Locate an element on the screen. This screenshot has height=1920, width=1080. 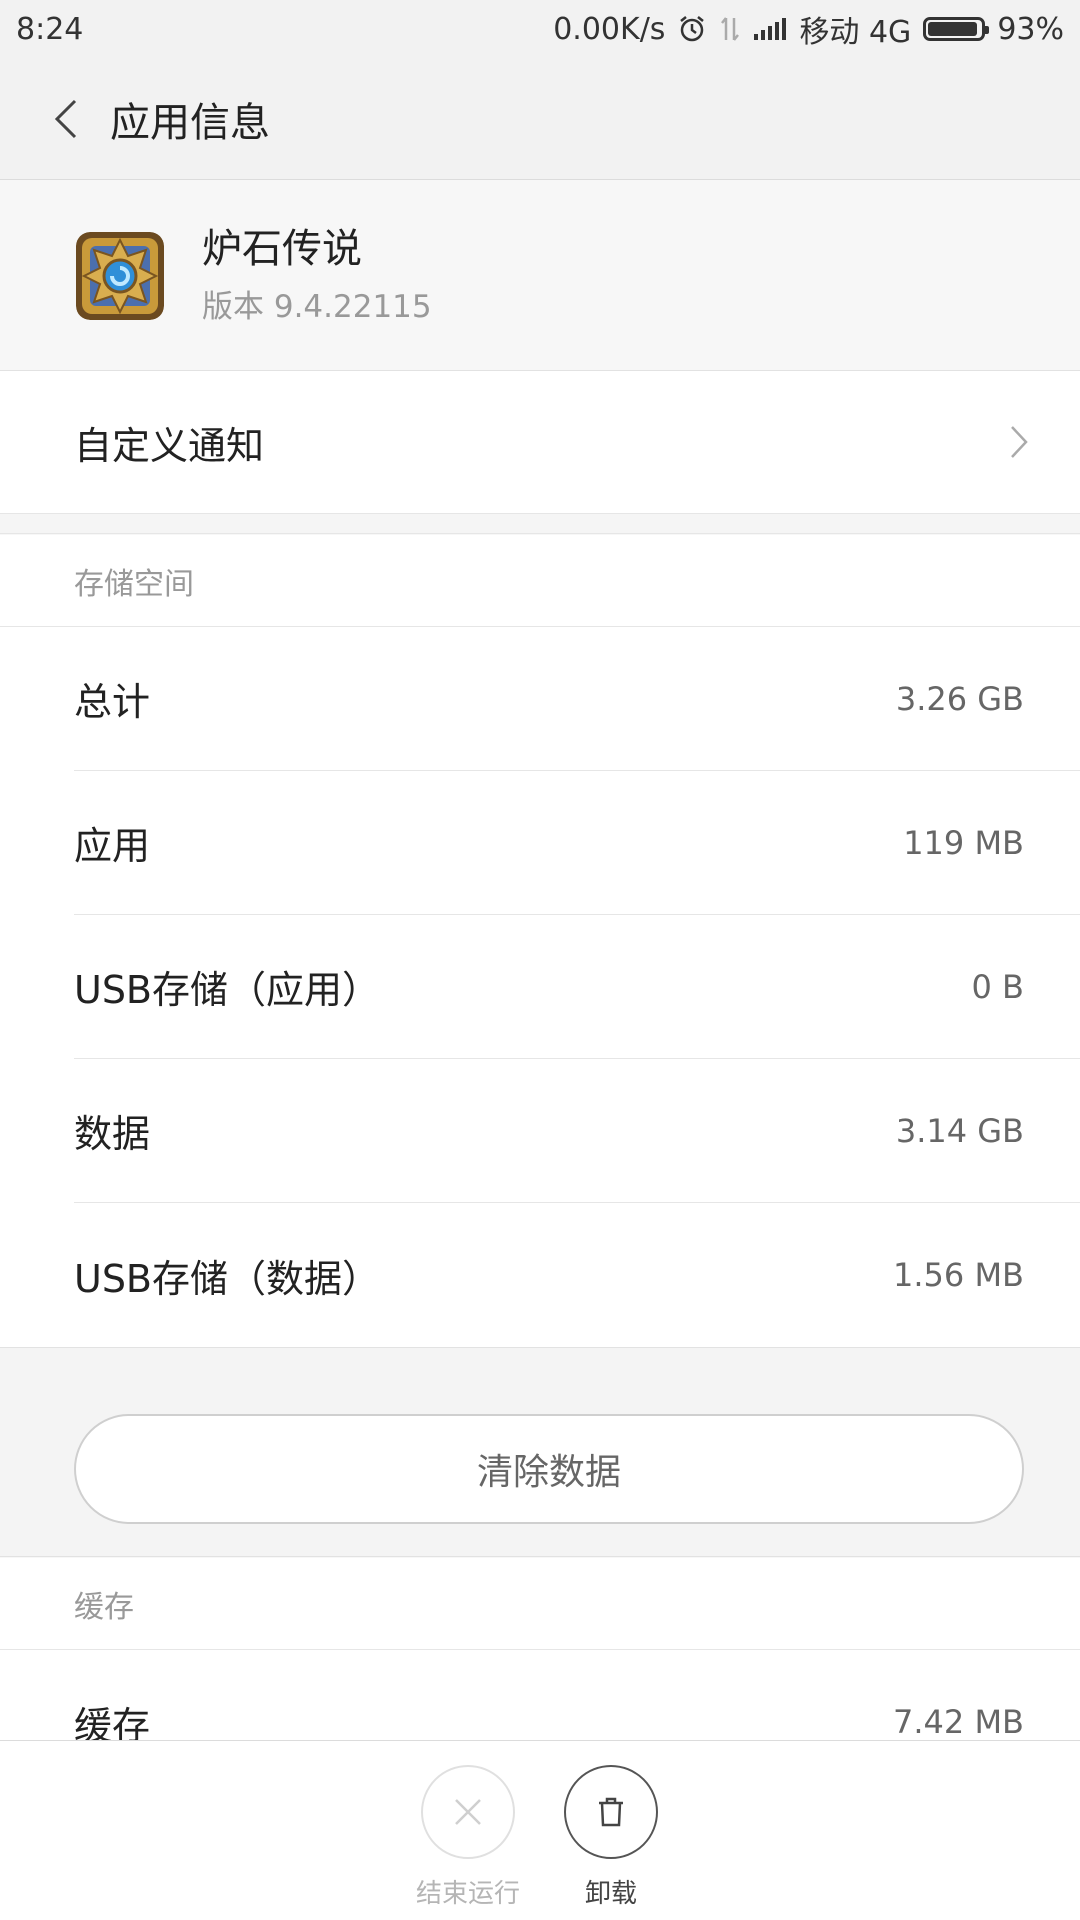
cache-section: 缓存 缓存 7.42 MB is located at coordinates (540, 1649).